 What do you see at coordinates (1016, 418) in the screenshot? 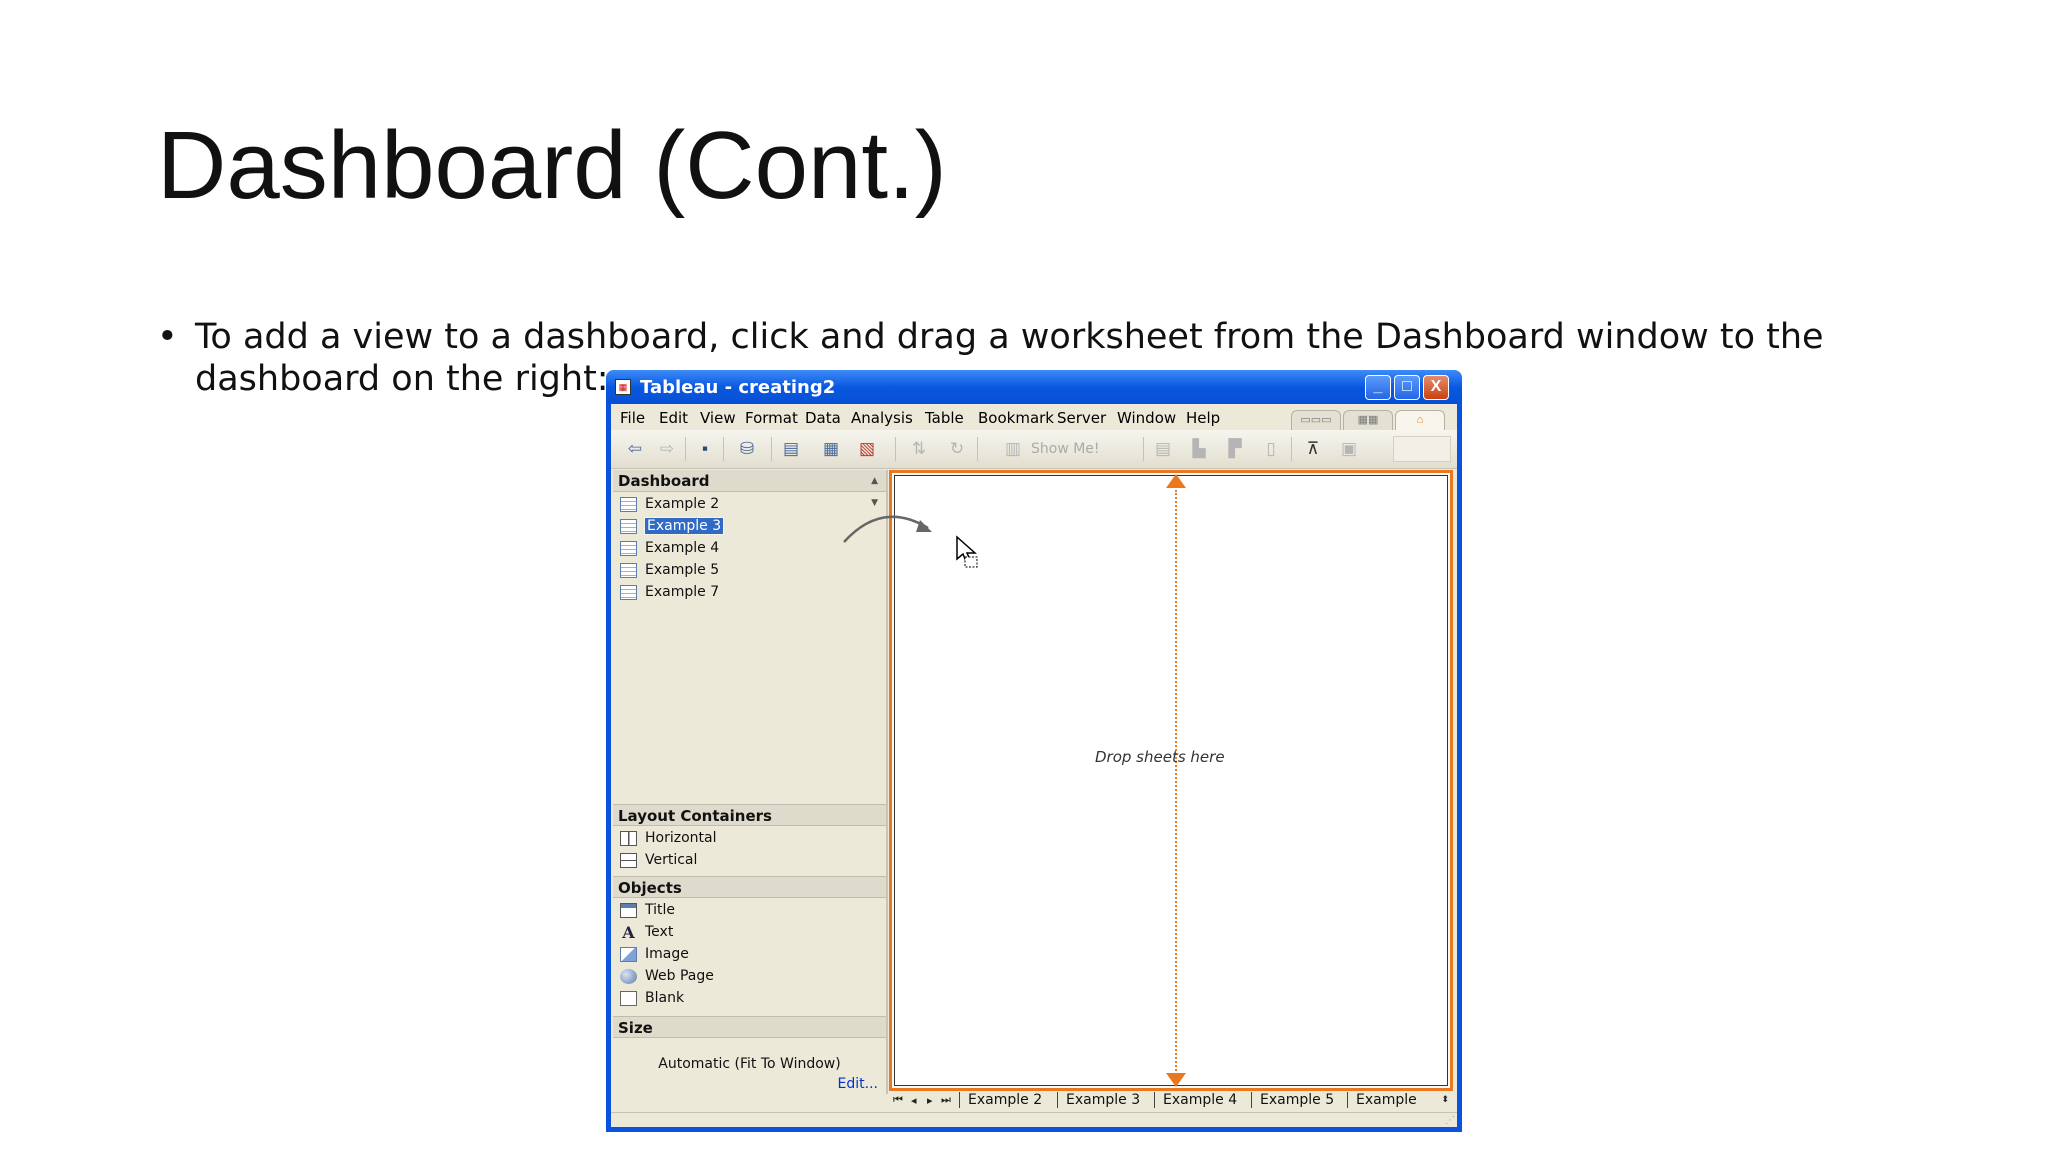
I see `menu-bookmark: Bookmark` at bounding box center [1016, 418].